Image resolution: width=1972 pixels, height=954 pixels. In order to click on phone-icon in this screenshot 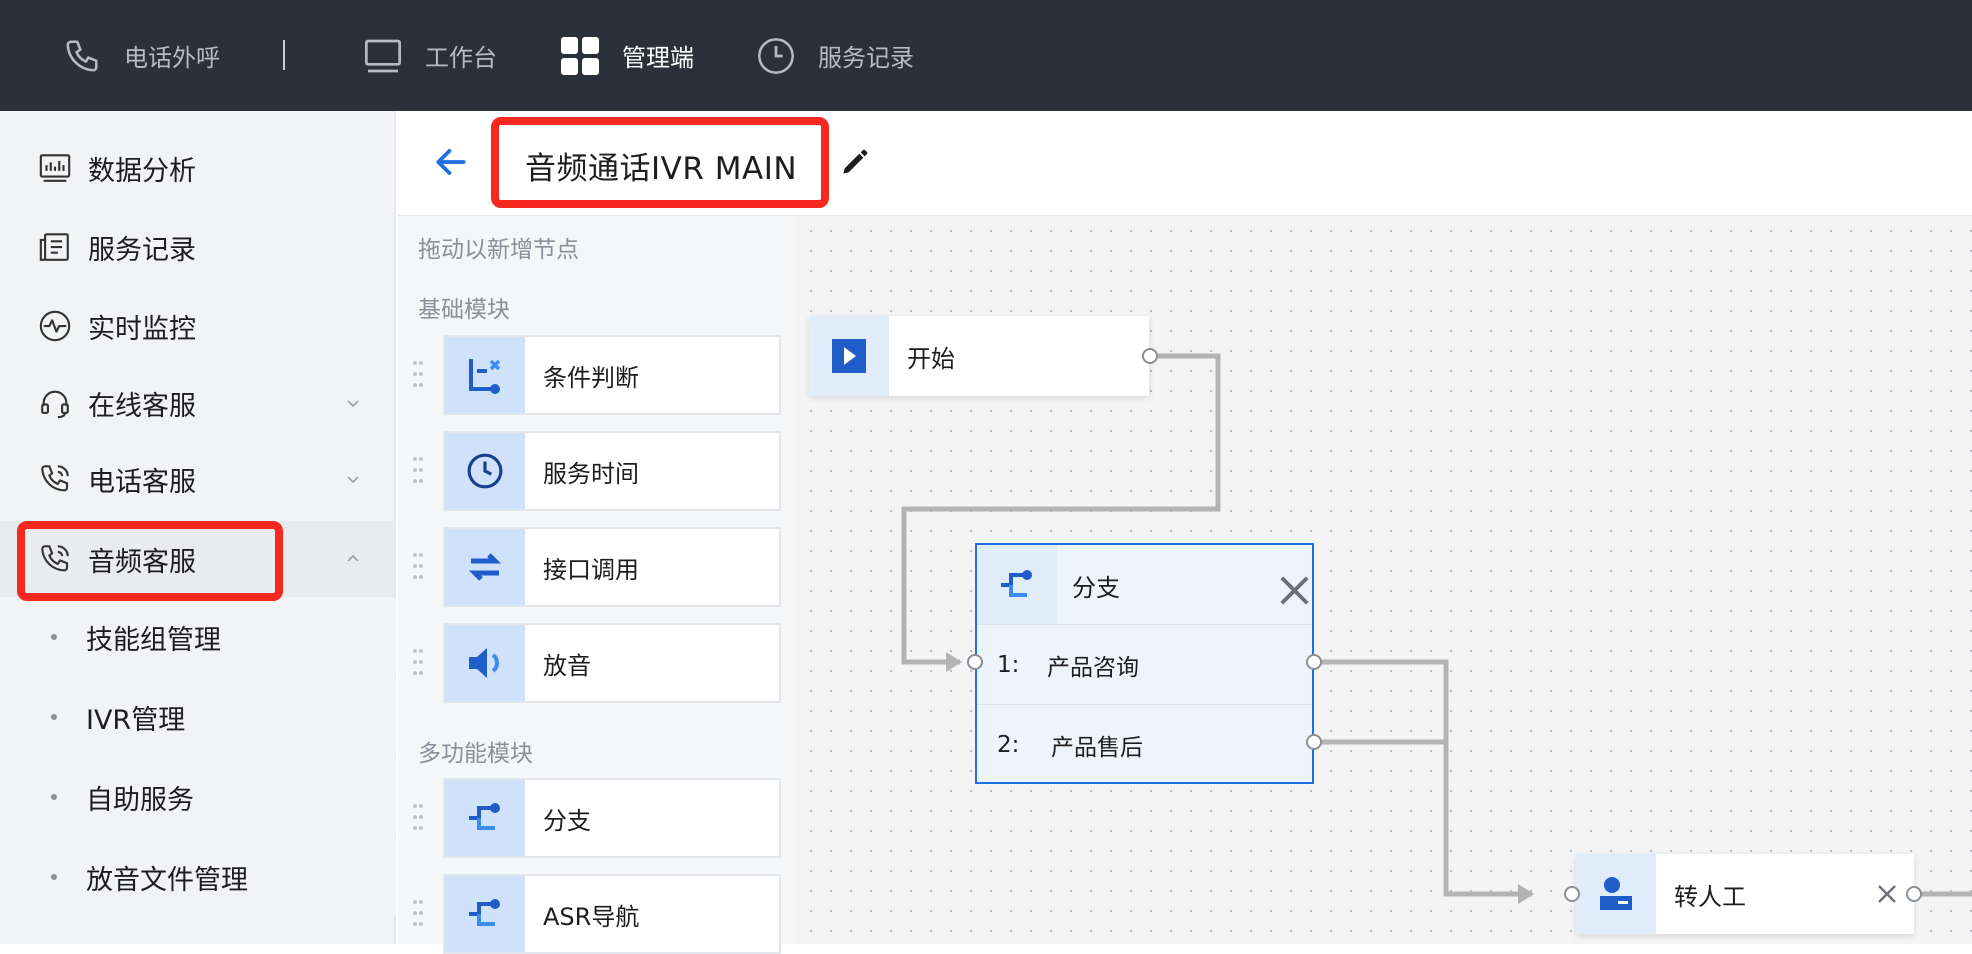, I will do `click(82, 56)`.